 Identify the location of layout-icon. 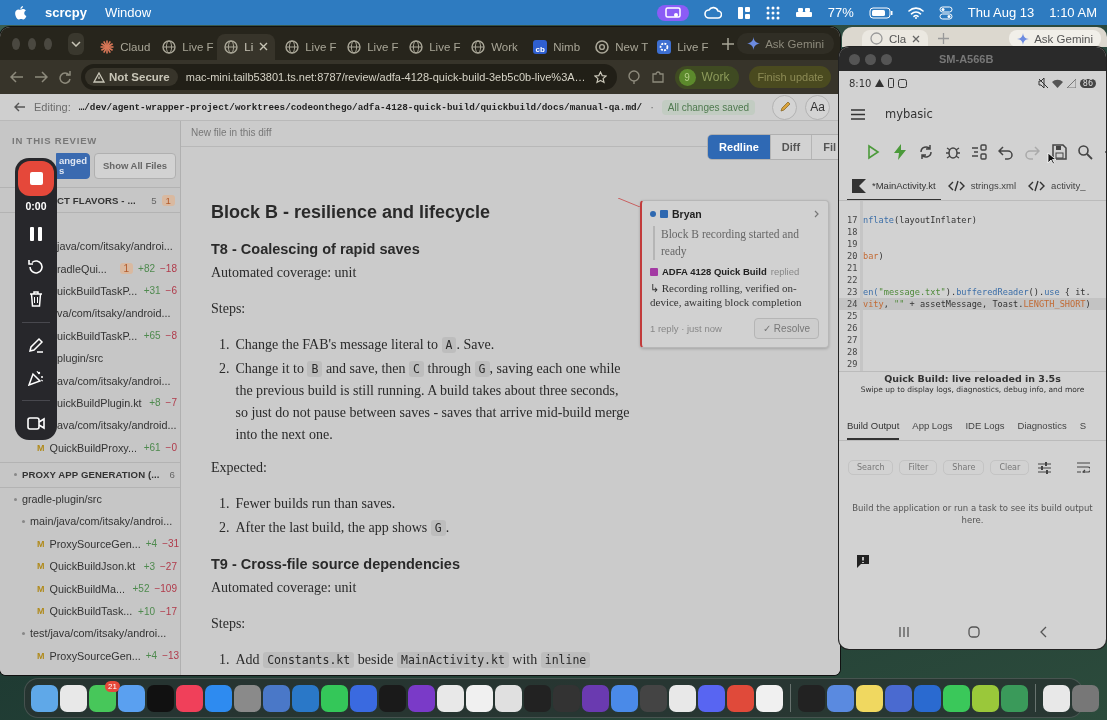
(743, 12).